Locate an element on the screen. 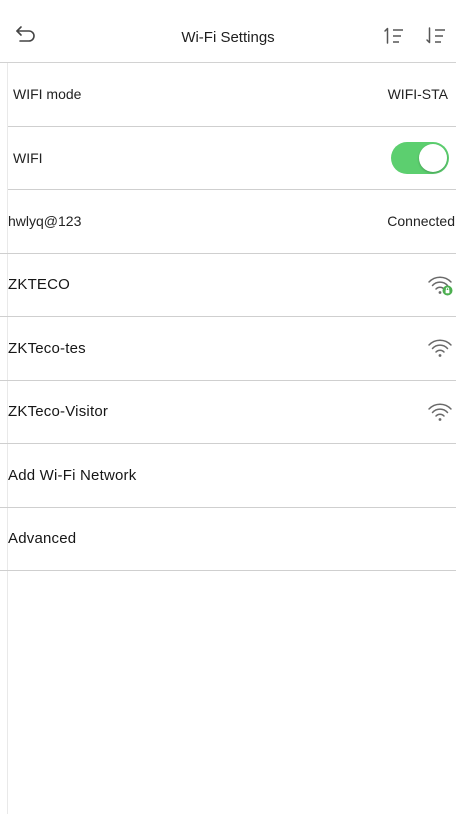 This screenshot has height=814, width=456. network-ssid: hwlyq@123 is located at coordinates (45, 221).